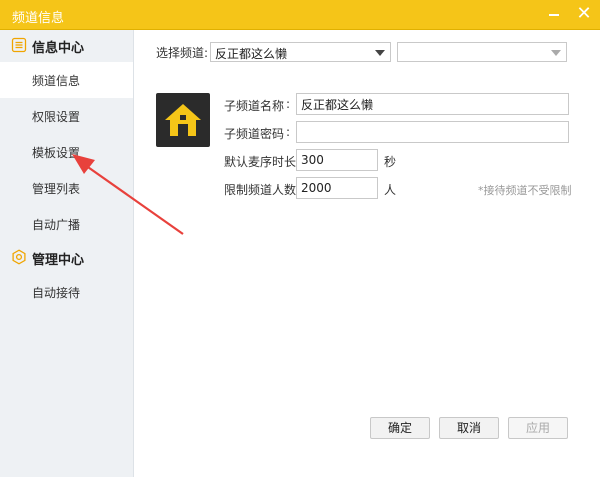  Describe the element at coordinates (288, 104) in the screenshot. I see `subchannel-name-colon: :` at that location.